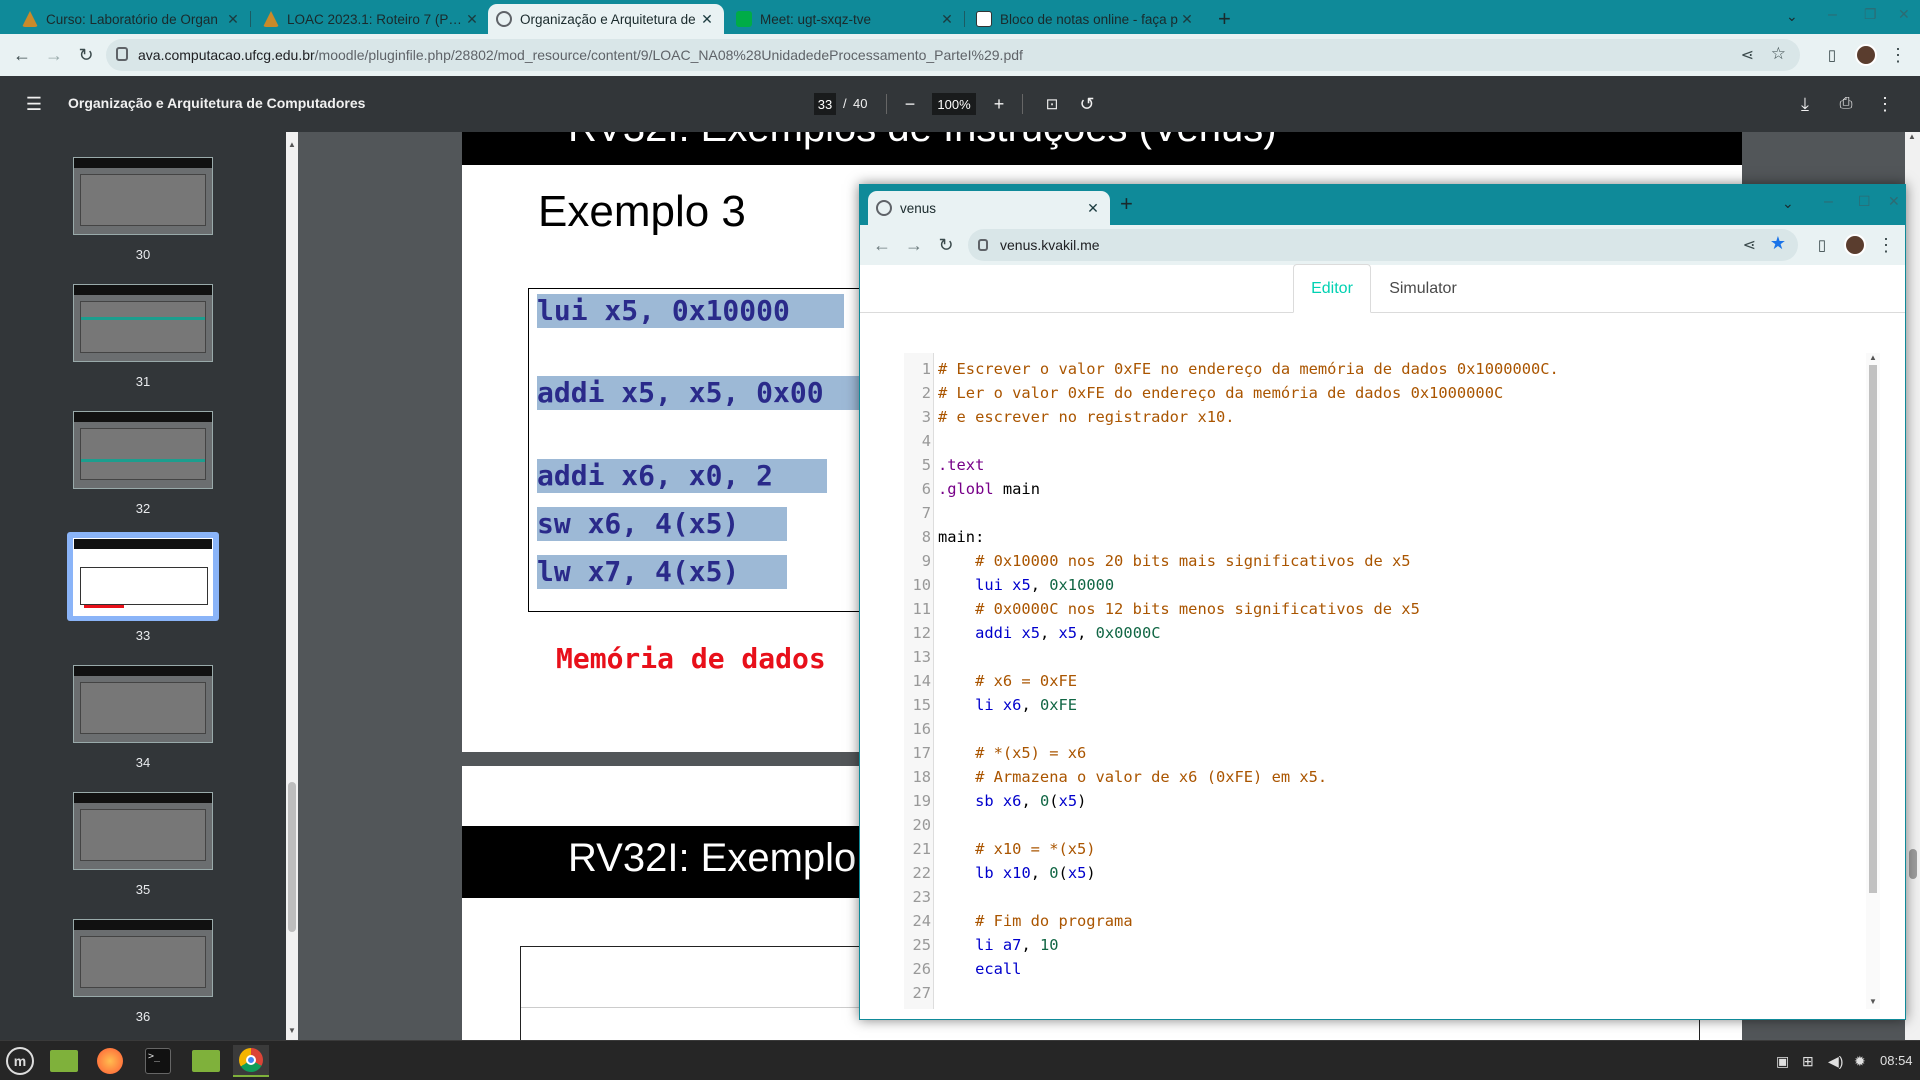 The width and height of the screenshot is (1920, 1080). What do you see at coordinates (1912, 586) in the screenshot?
I see `document-scrollbar: ▲` at bounding box center [1912, 586].